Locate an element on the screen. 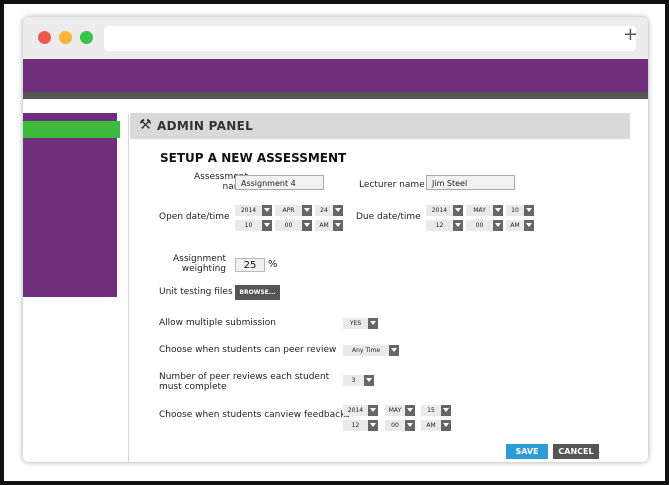  multiple-submission-select: YES is located at coordinates (360, 323).